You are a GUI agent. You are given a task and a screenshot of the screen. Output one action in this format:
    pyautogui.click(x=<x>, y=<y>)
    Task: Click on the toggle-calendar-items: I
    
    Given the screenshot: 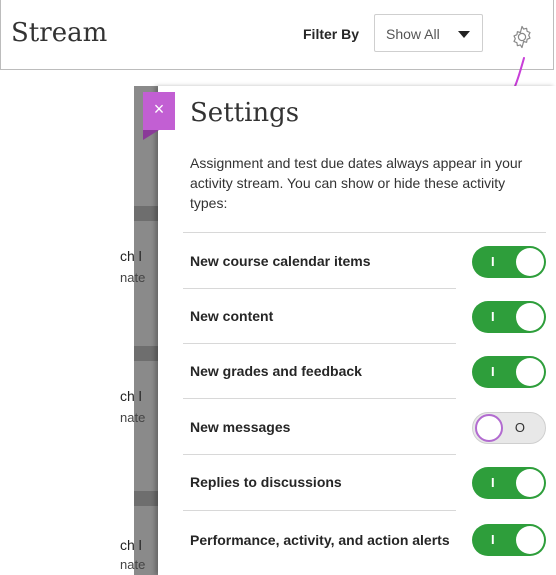 What is the action you would take?
    pyautogui.click(x=509, y=262)
    